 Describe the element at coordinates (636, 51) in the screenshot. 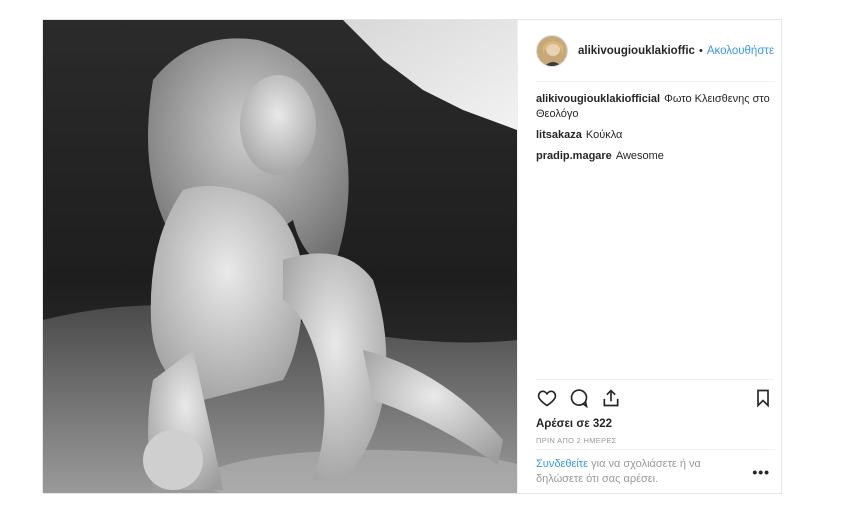

I see `author-username: alikivougiouklakioffic` at that location.